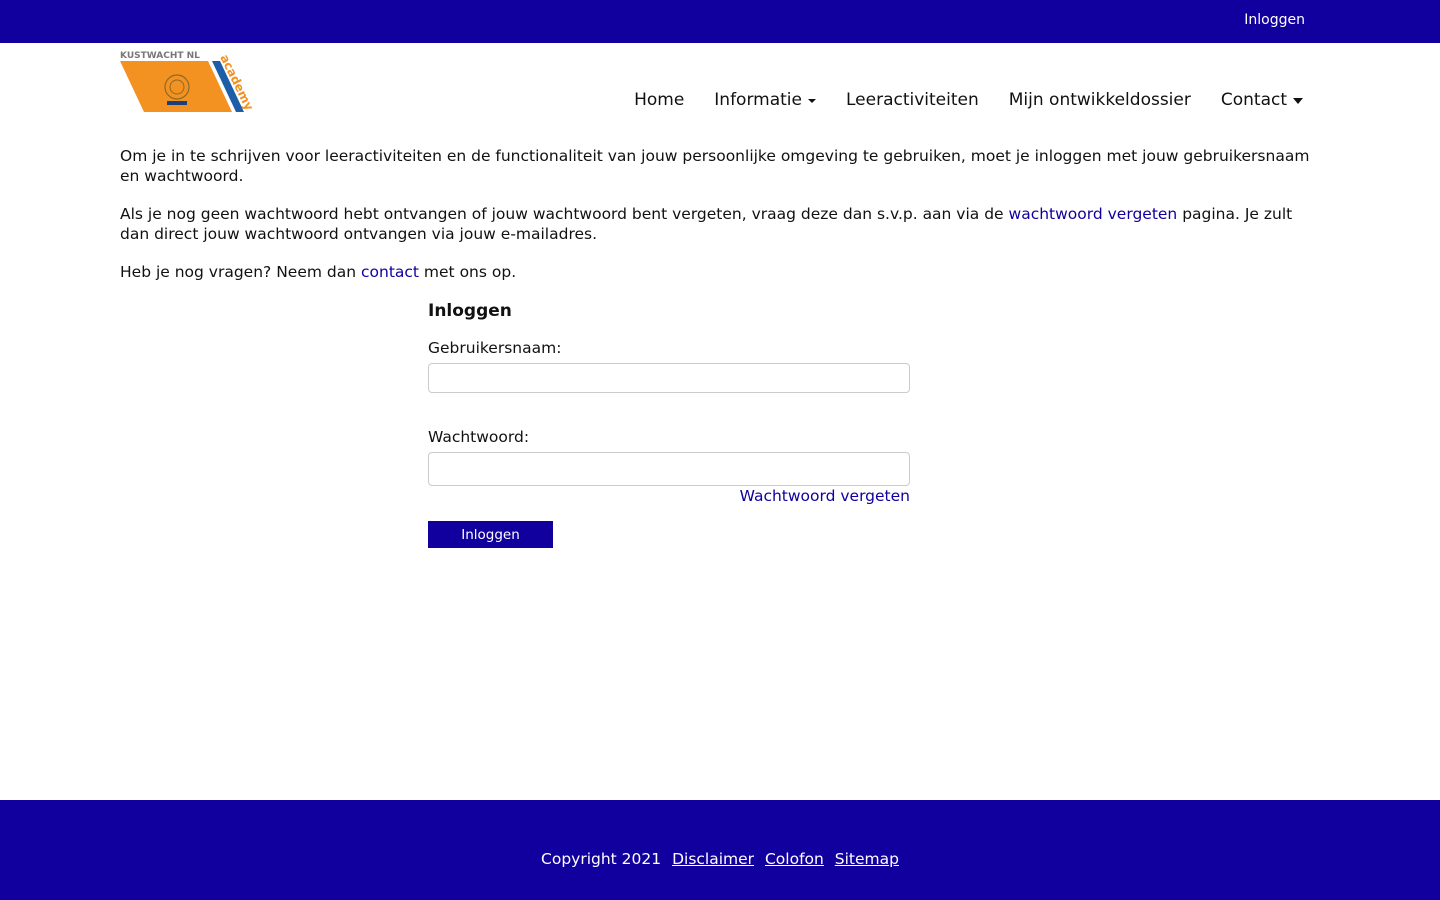  I want to click on password-label: Wachtwoord:, so click(479, 437).